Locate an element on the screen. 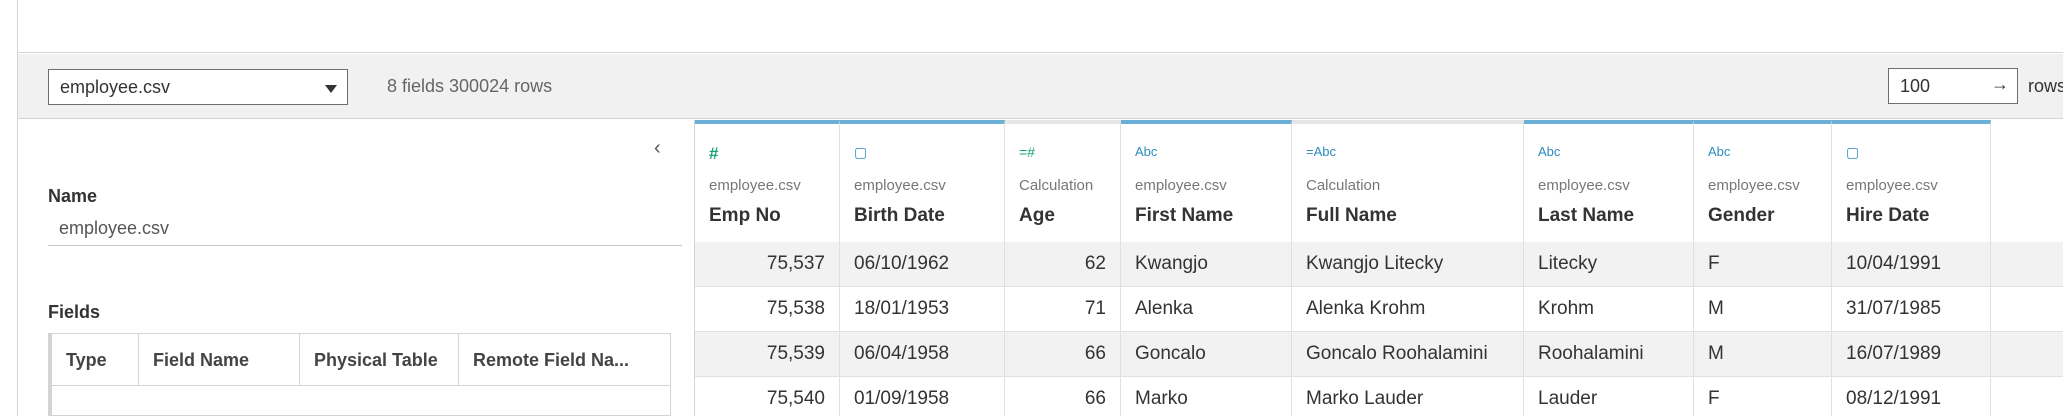 The height and width of the screenshot is (416, 2063). column-header-gender: Abc employee.csv Gender is located at coordinates (1763, 181).